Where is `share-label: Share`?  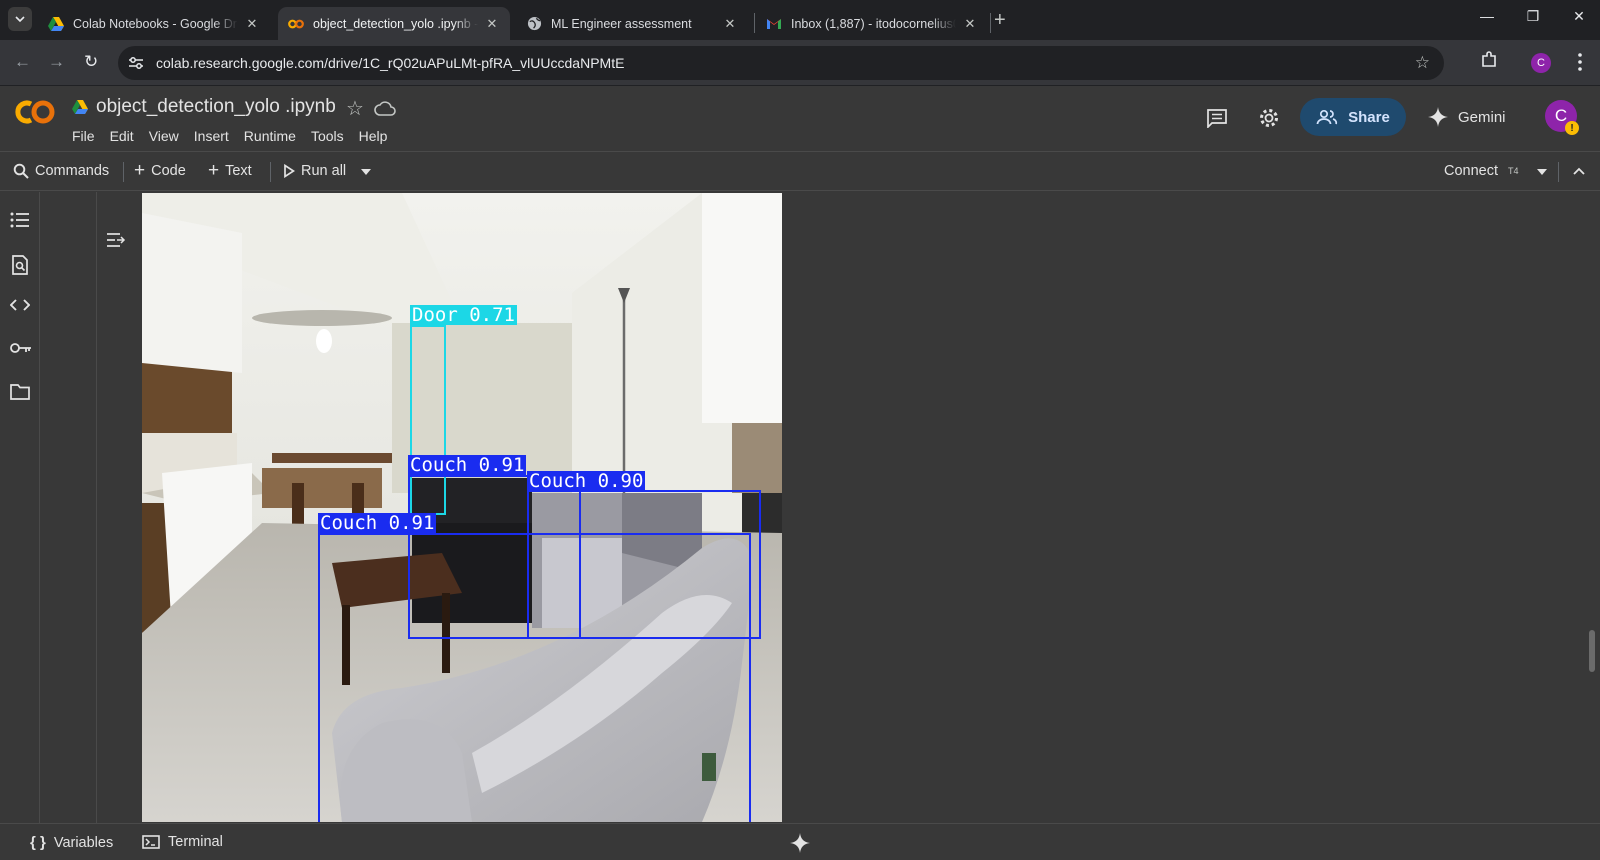
share-label: Share is located at coordinates (1369, 117).